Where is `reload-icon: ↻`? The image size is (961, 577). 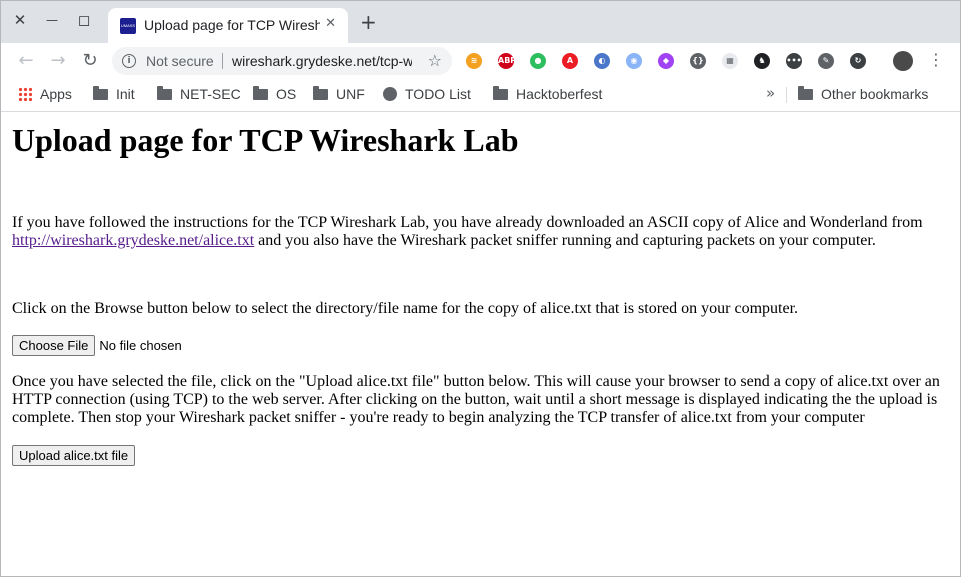
reload-icon: ↻ is located at coordinates (90, 61).